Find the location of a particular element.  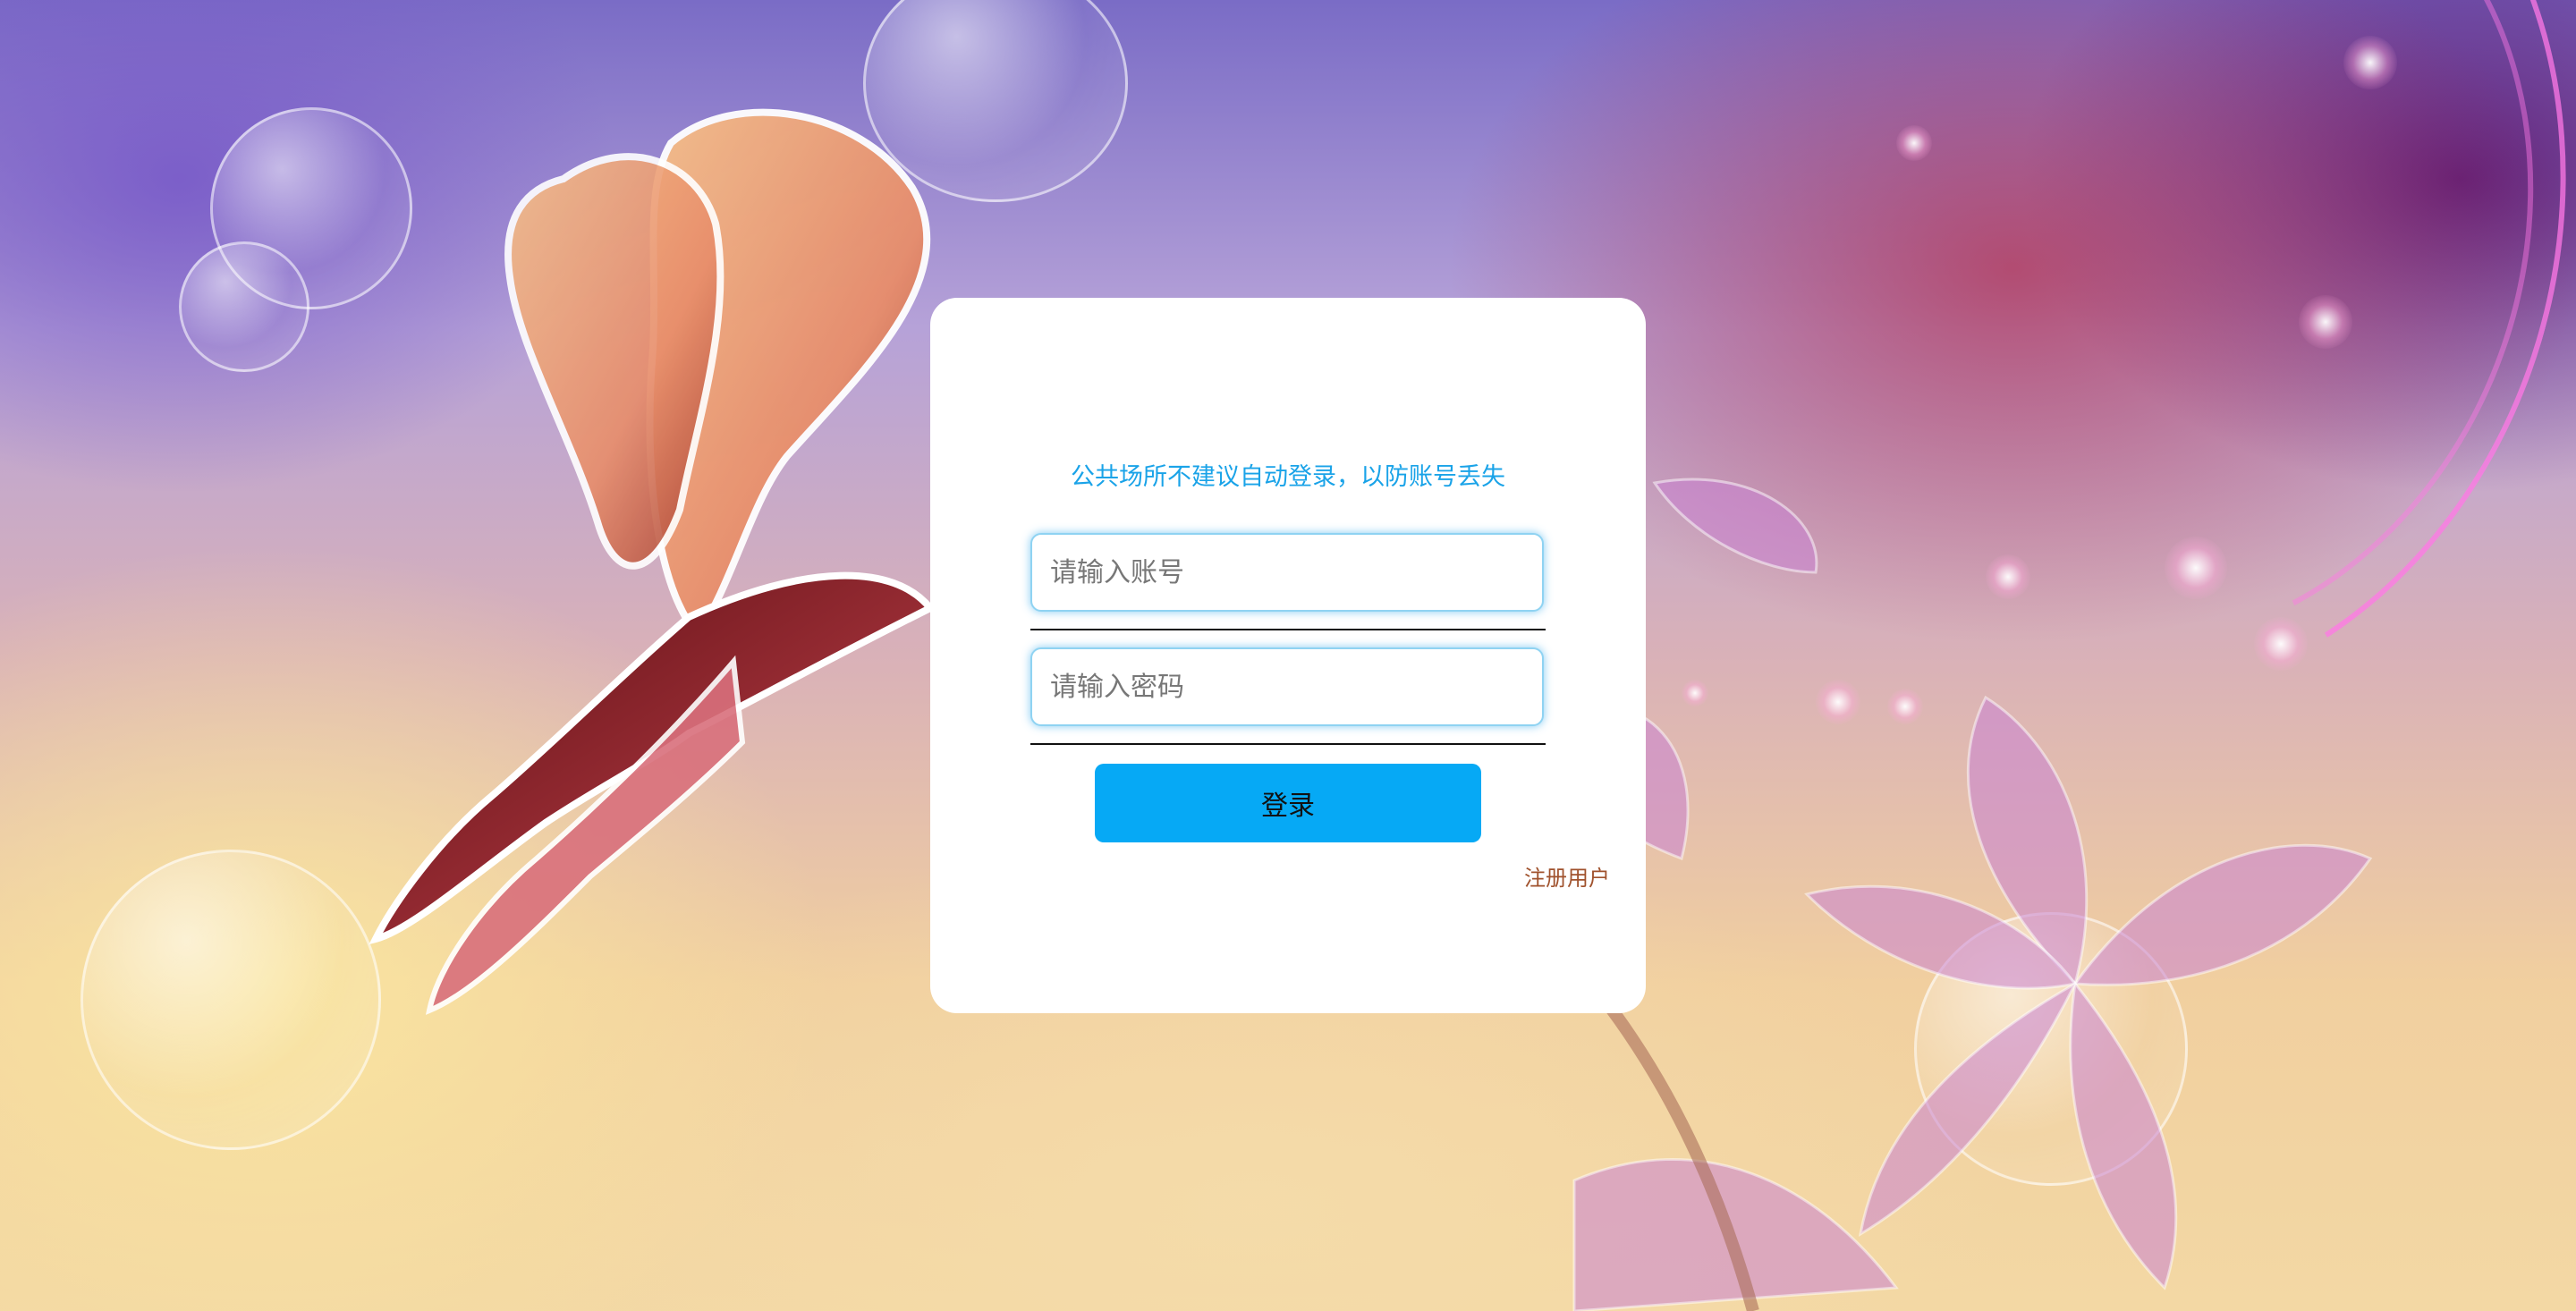

account-input is located at coordinates (1287, 572).